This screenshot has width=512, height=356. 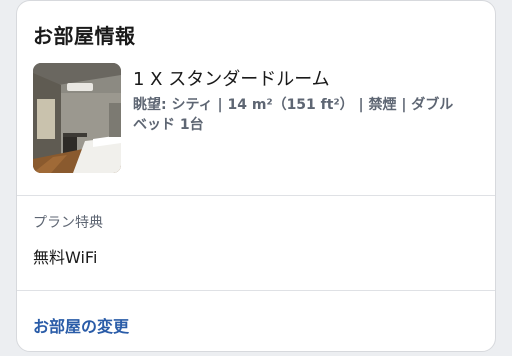 What do you see at coordinates (65, 257) in the screenshot?
I see `plan-perks-value: 無料WiFi` at bounding box center [65, 257].